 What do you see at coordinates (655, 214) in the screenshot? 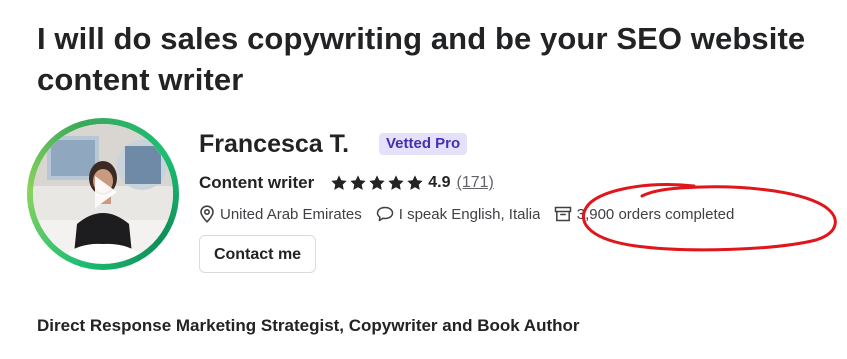
I see `orders-label: 3,900 orders completed` at bounding box center [655, 214].